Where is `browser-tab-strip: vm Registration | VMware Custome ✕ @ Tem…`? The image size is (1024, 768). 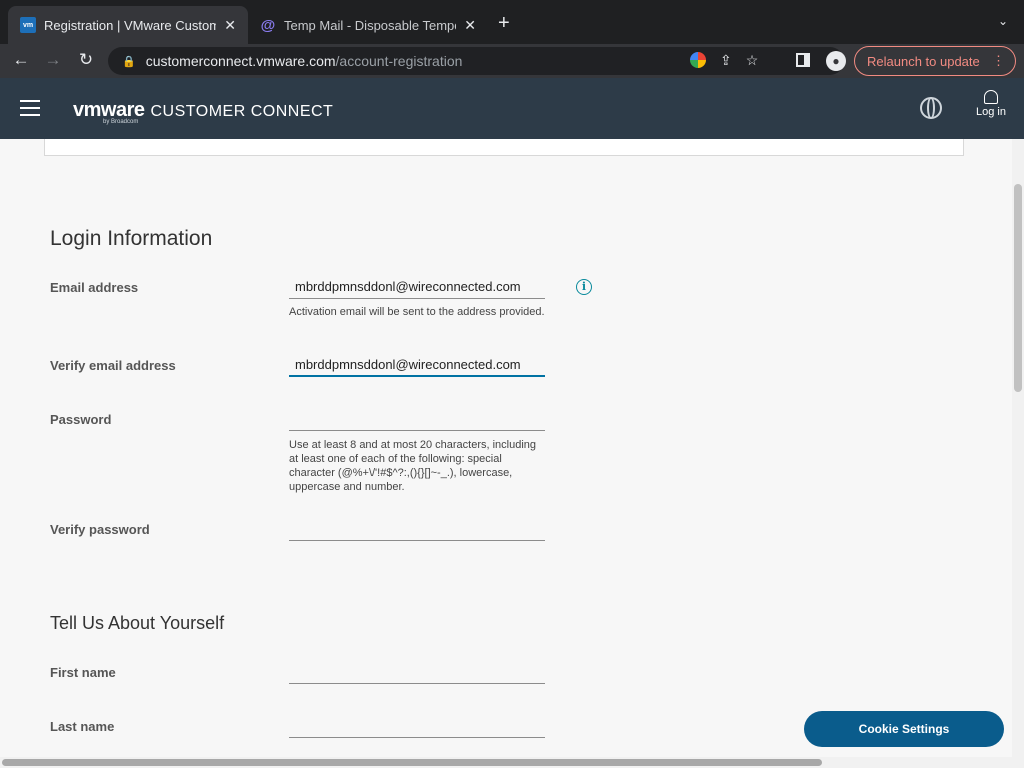
browser-tab-strip: vm Registration | VMware Custome ✕ @ Tem… is located at coordinates (512, 22).